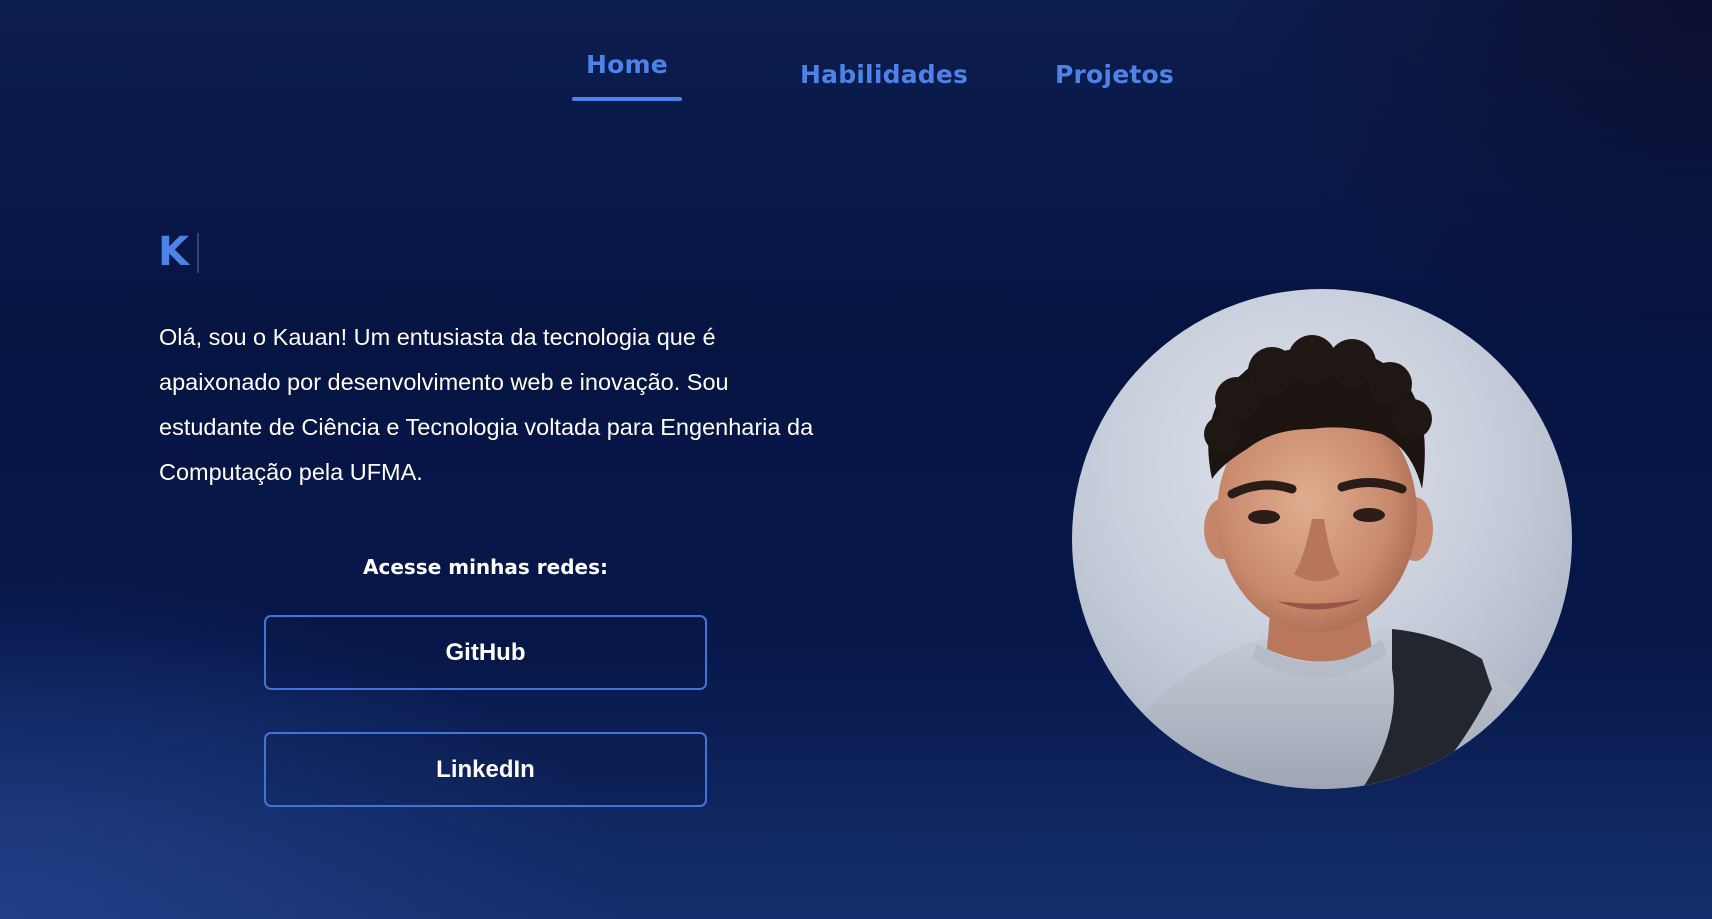  Describe the element at coordinates (485, 652) in the screenshot. I see `github-button: GitHub` at that location.